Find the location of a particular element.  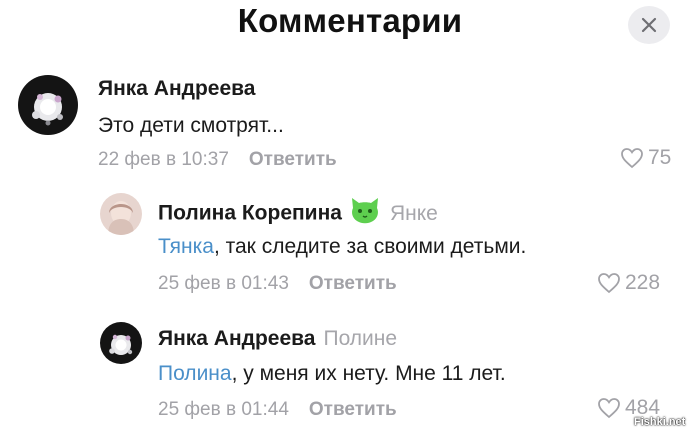

green-cat-icon is located at coordinates (365, 212).